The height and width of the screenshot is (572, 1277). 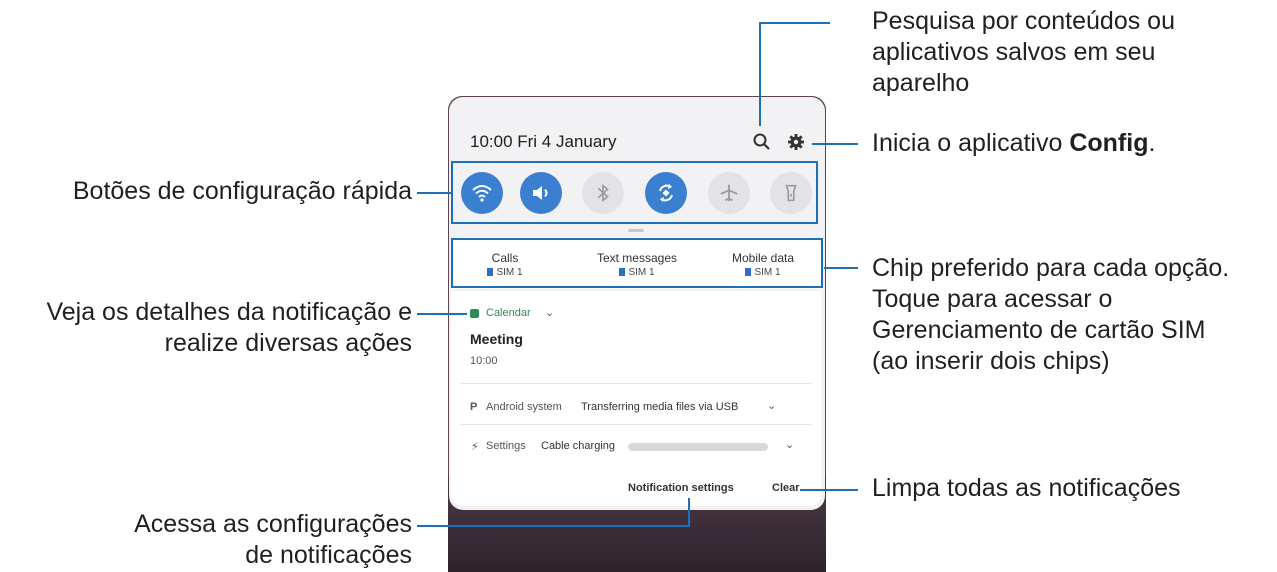 I want to click on notification-title: Meeting, so click(x=496, y=339).